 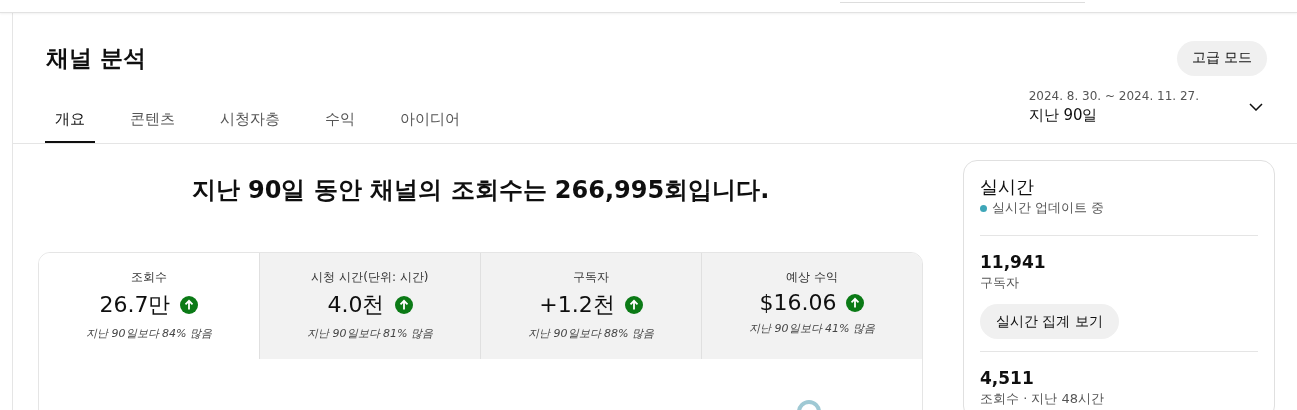 I want to click on tab: 아이디어, so click(x=430, y=121).